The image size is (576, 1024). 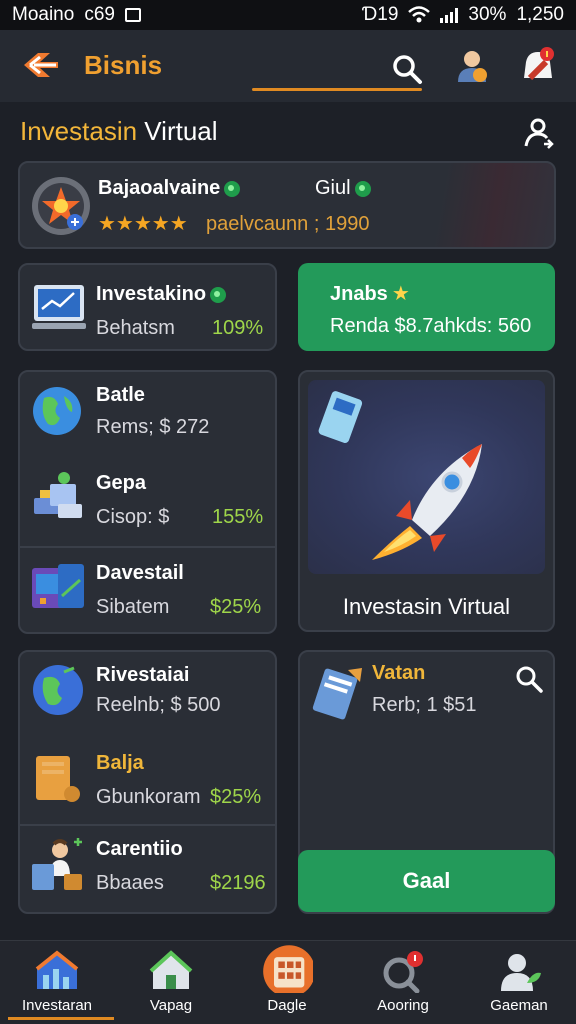 What do you see at coordinates (43, 14) in the screenshot?
I see `carrier-label: Moaino` at bounding box center [43, 14].